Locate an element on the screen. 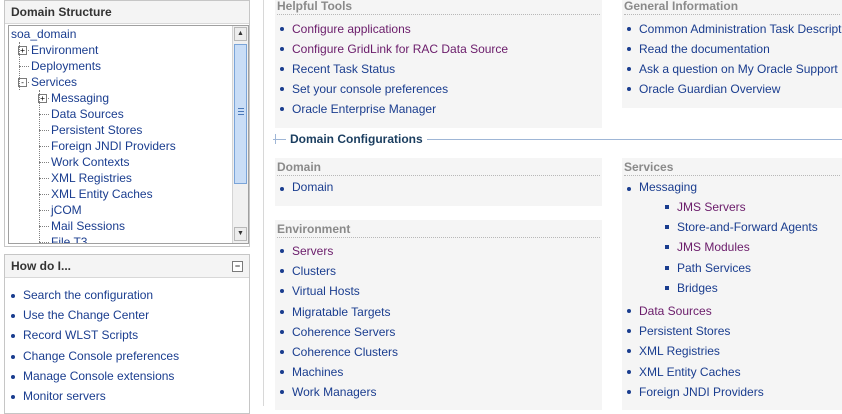 The width and height of the screenshot is (842, 414). services-link: XML Entity Caches is located at coordinates (694, 372).